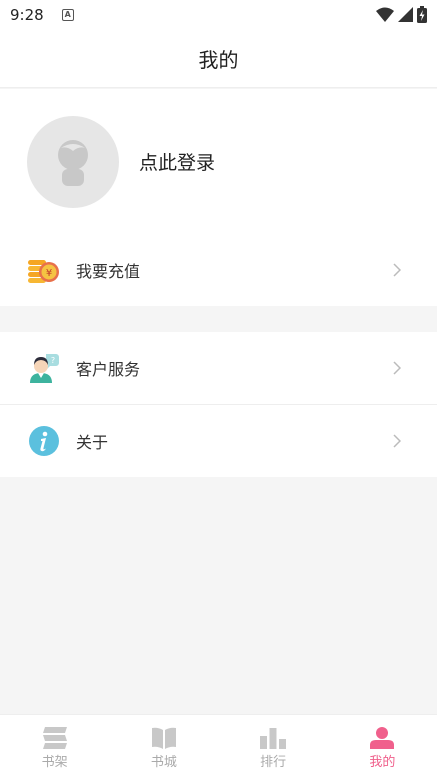  I want to click on tab-mine-label: 我的, so click(382, 762).